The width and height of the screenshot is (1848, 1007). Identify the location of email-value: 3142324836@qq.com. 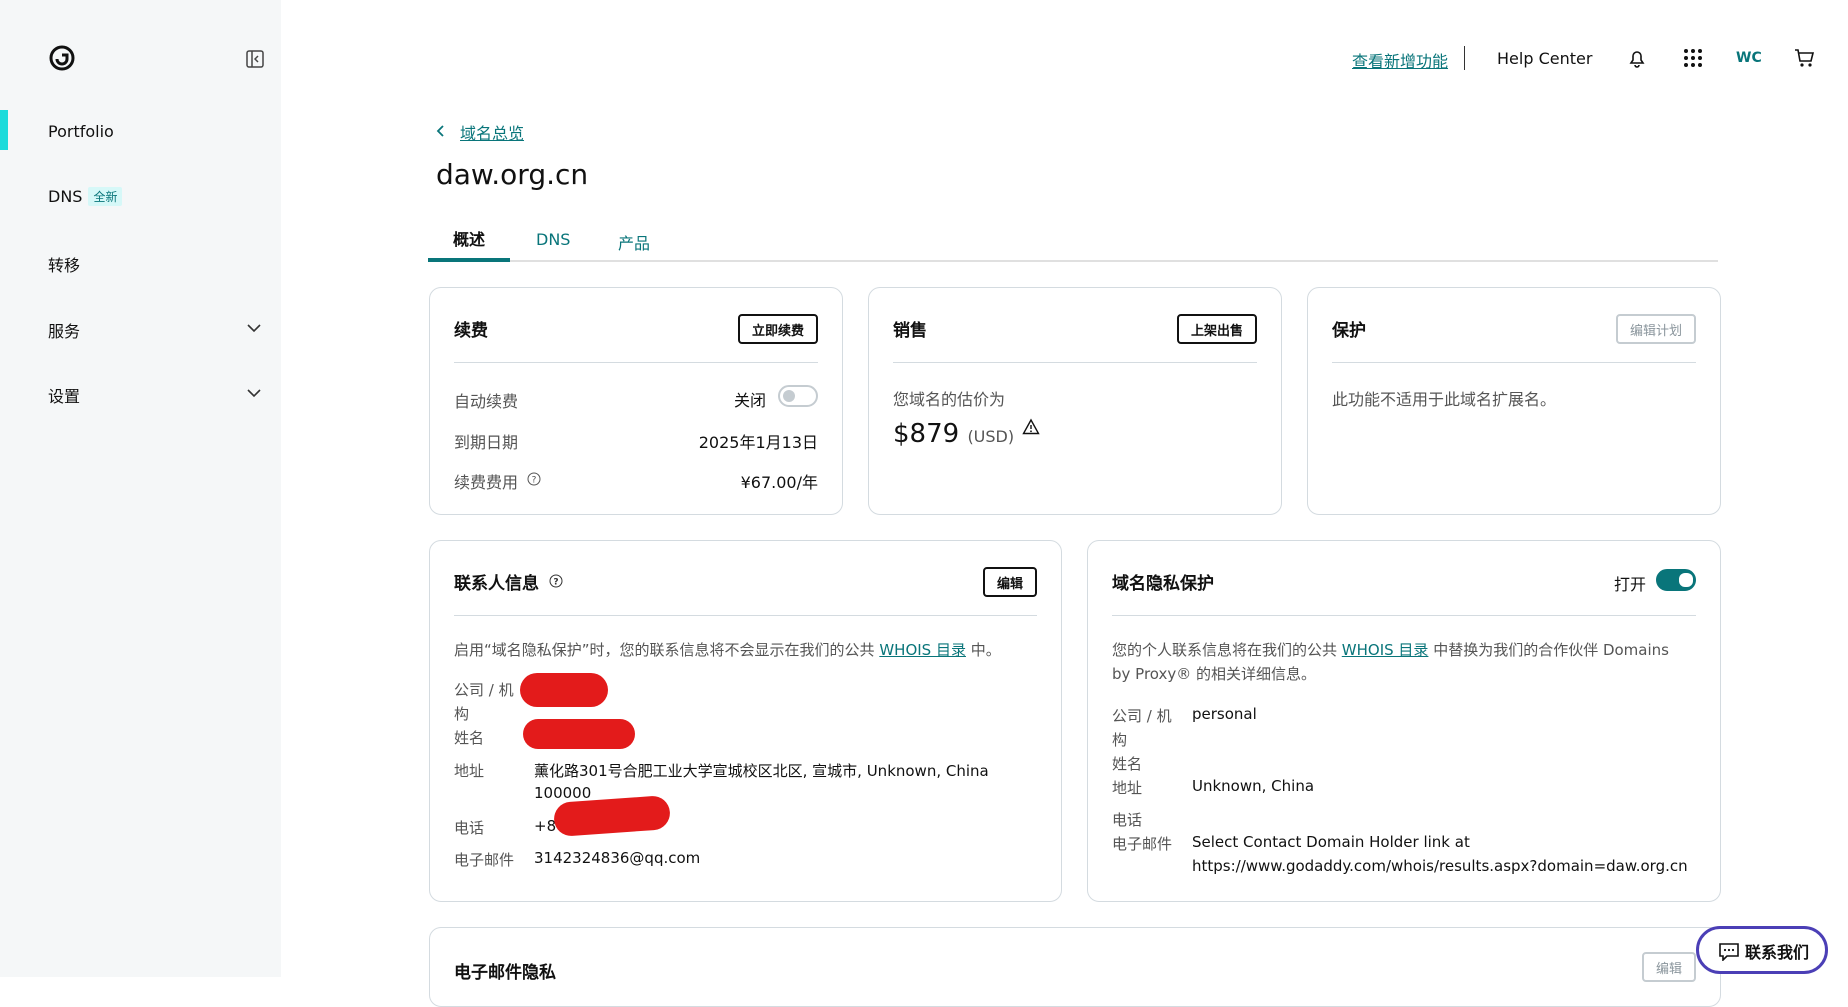
(617, 858).